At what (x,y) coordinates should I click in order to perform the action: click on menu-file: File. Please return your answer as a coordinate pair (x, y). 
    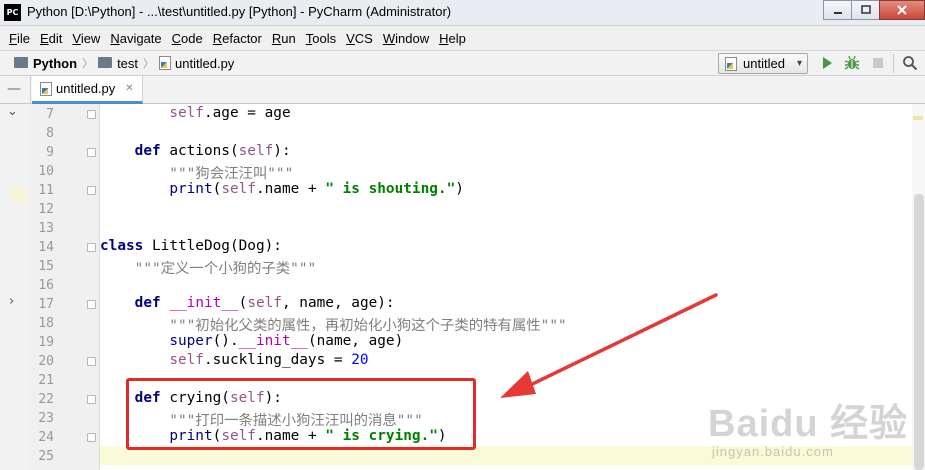
    Looking at the image, I should click on (19, 38).